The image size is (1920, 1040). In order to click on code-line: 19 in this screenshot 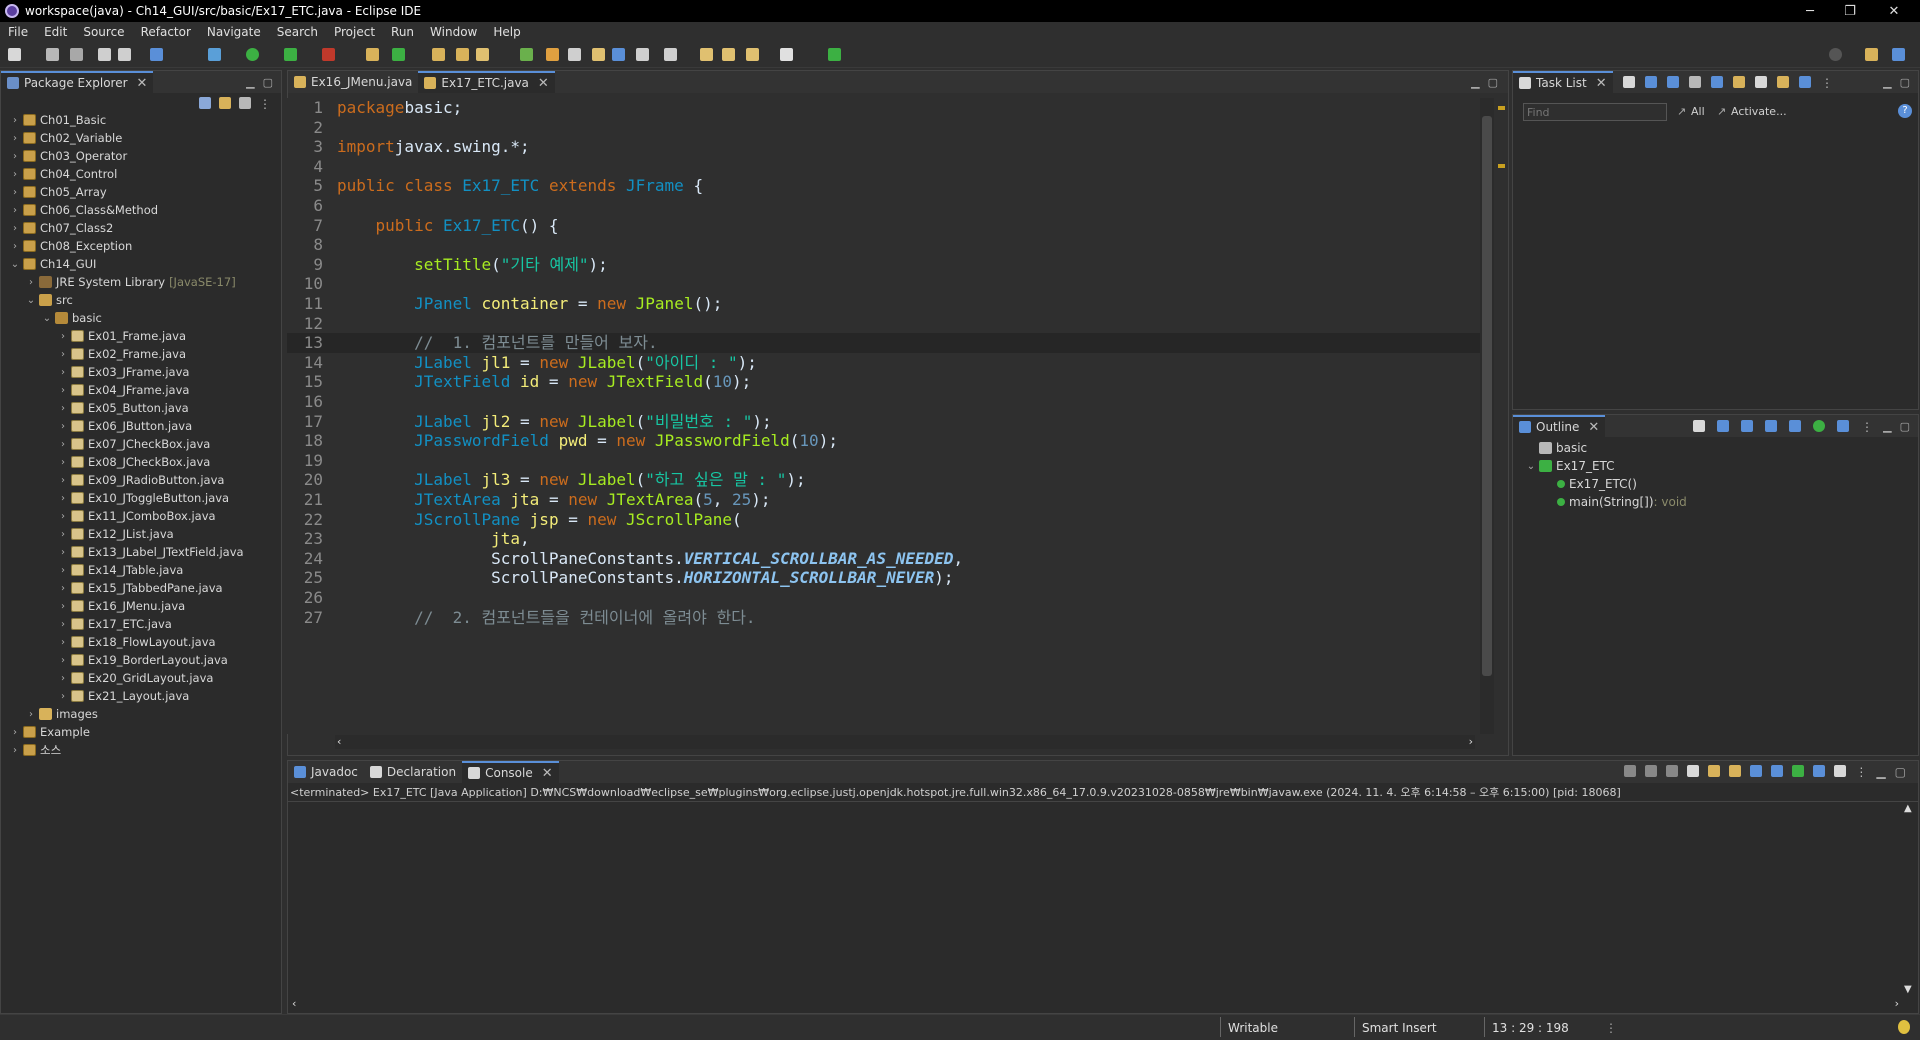, I will do `click(883, 461)`.